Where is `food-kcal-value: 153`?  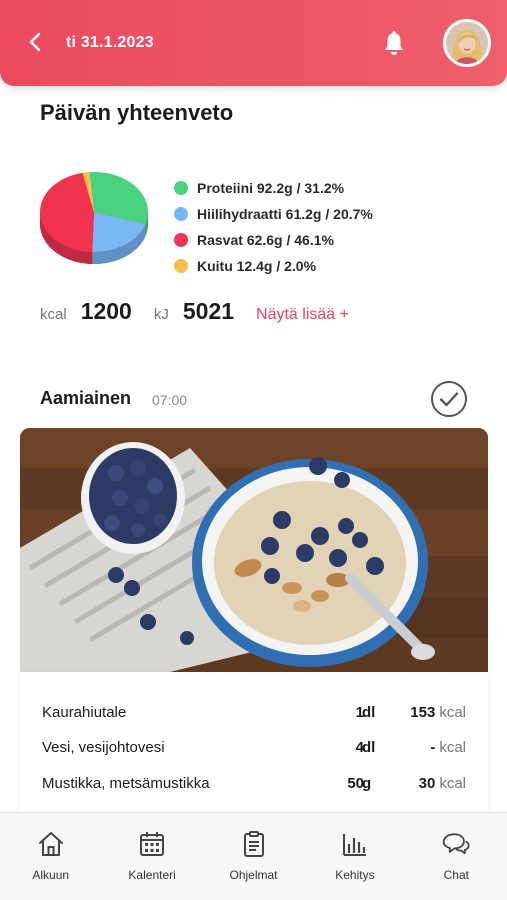 food-kcal-value: 153 is located at coordinates (423, 712).